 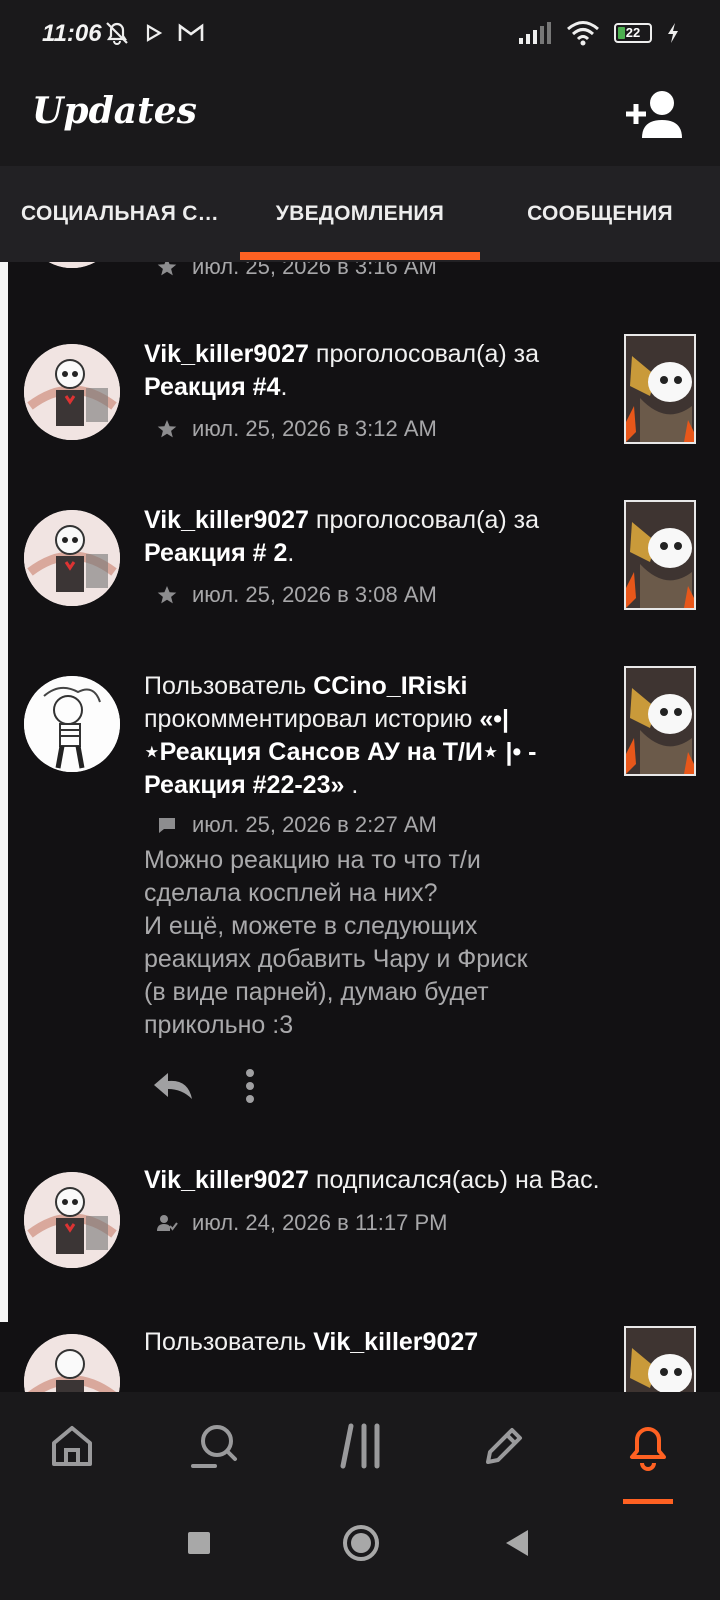 I want to click on bottom-navigation, so click(x=360, y=1448).